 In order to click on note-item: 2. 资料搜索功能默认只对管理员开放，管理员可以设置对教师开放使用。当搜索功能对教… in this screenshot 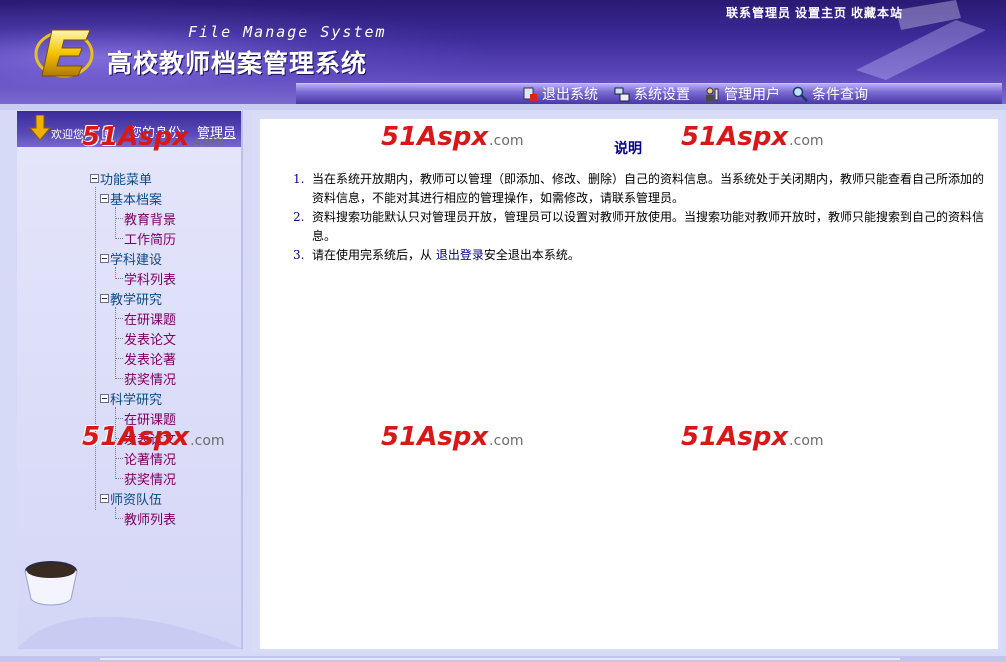, I will do `click(639, 226)`.